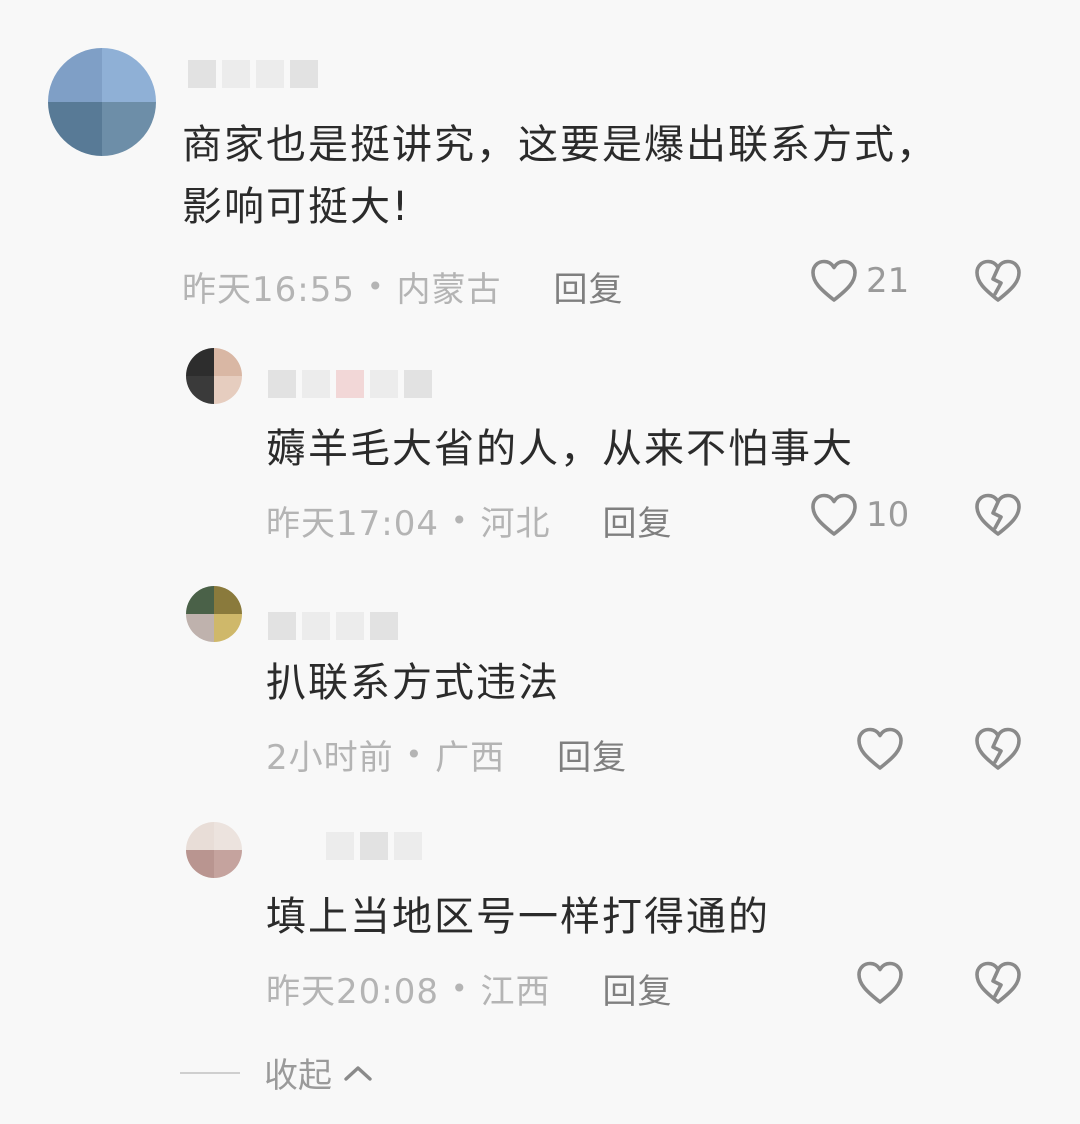 This screenshot has height=1124, width=1080. What do you see at coordinates (515, 992) in the screenshot?
I see `comment-location: 江西` at bounding box center [515, 992].